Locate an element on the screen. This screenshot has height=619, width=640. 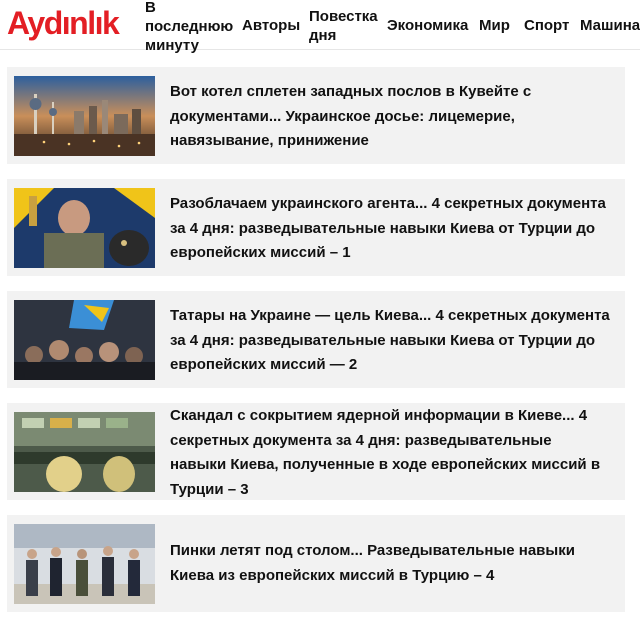
nav-item-breaking-news: В последнюю минуту is located at coordinates (191, 27).